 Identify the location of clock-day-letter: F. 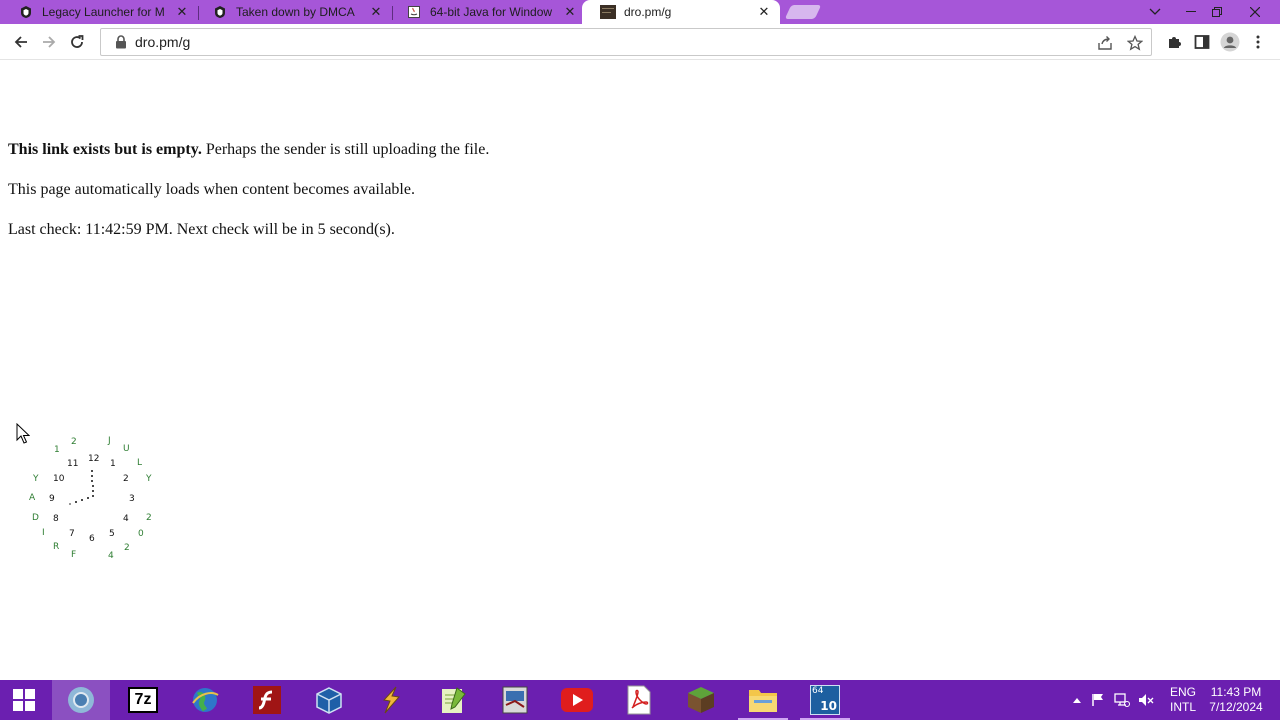
(74, 555).